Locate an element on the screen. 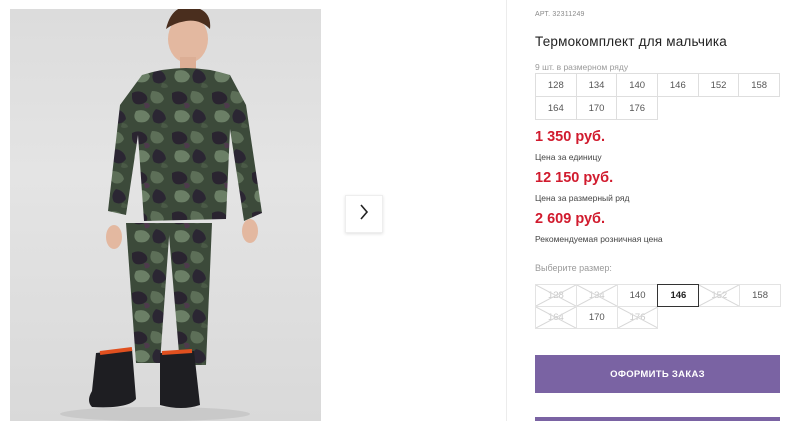  size-picker: 128134 140 146 152 158 164 170 176 is located at coordinates (658, 306).